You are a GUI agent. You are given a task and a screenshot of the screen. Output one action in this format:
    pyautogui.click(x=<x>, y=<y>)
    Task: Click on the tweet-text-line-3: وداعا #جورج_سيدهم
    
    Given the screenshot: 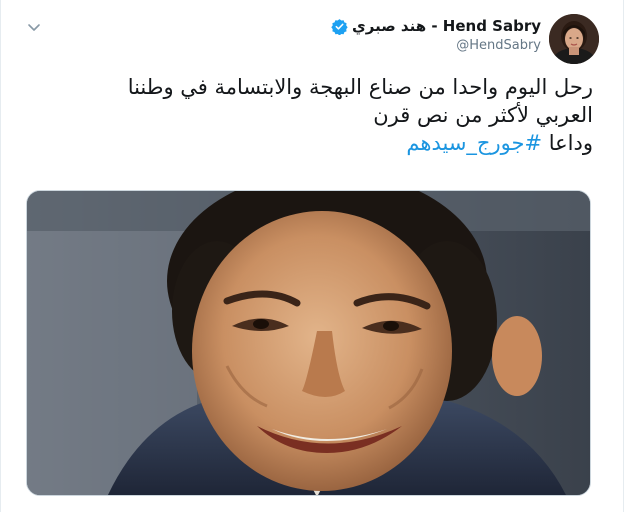 What is the action you would take?
    pyautogui.click(x=313, y=143)
    